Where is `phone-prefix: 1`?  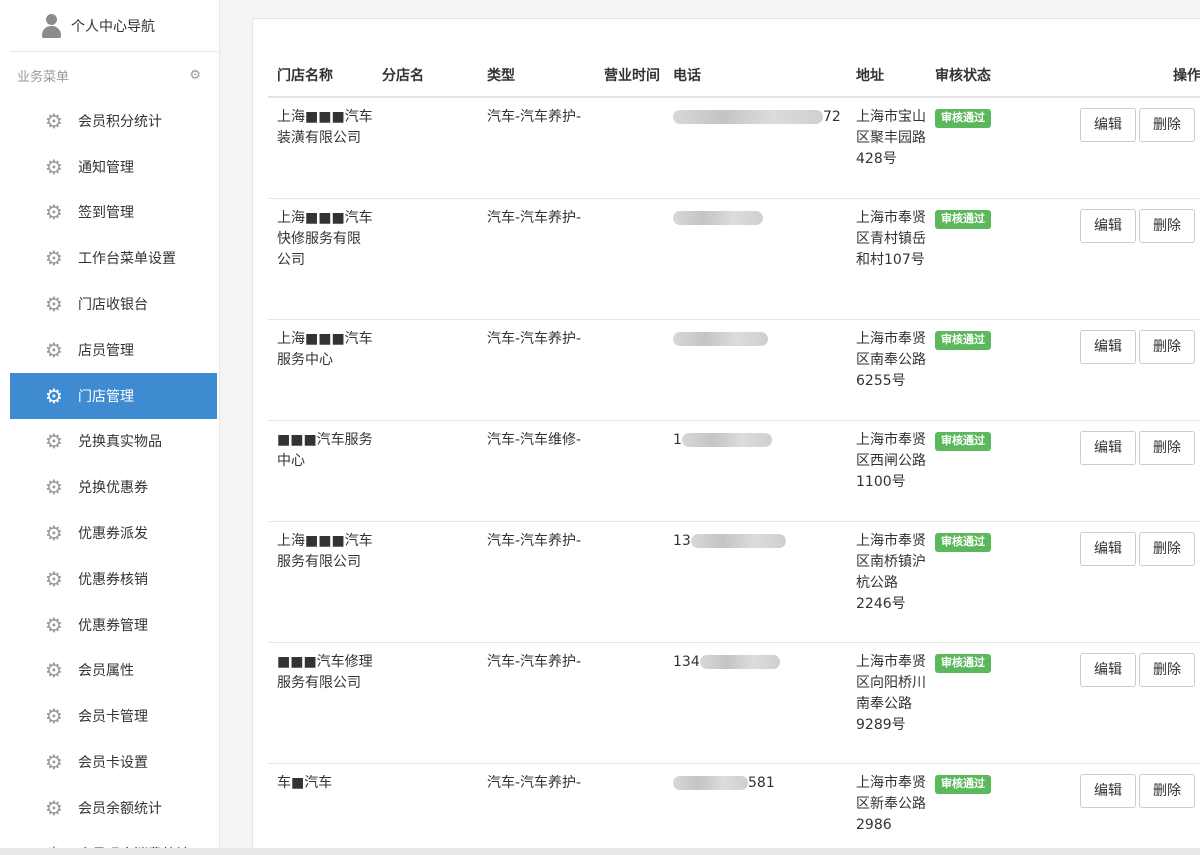
phone-prefix: 1 is located at coordinates (677, 439).